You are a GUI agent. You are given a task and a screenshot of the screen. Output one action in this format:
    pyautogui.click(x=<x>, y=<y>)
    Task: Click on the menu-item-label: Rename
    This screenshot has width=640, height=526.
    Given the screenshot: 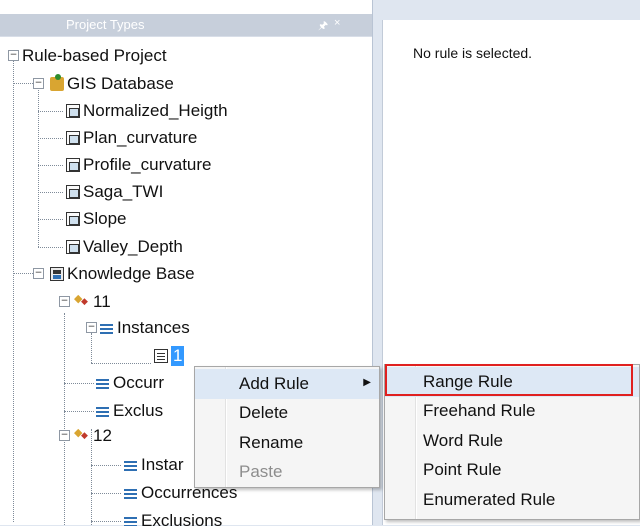 What is the action you would take?
    pyautogui.click(x=271, y=442)
    